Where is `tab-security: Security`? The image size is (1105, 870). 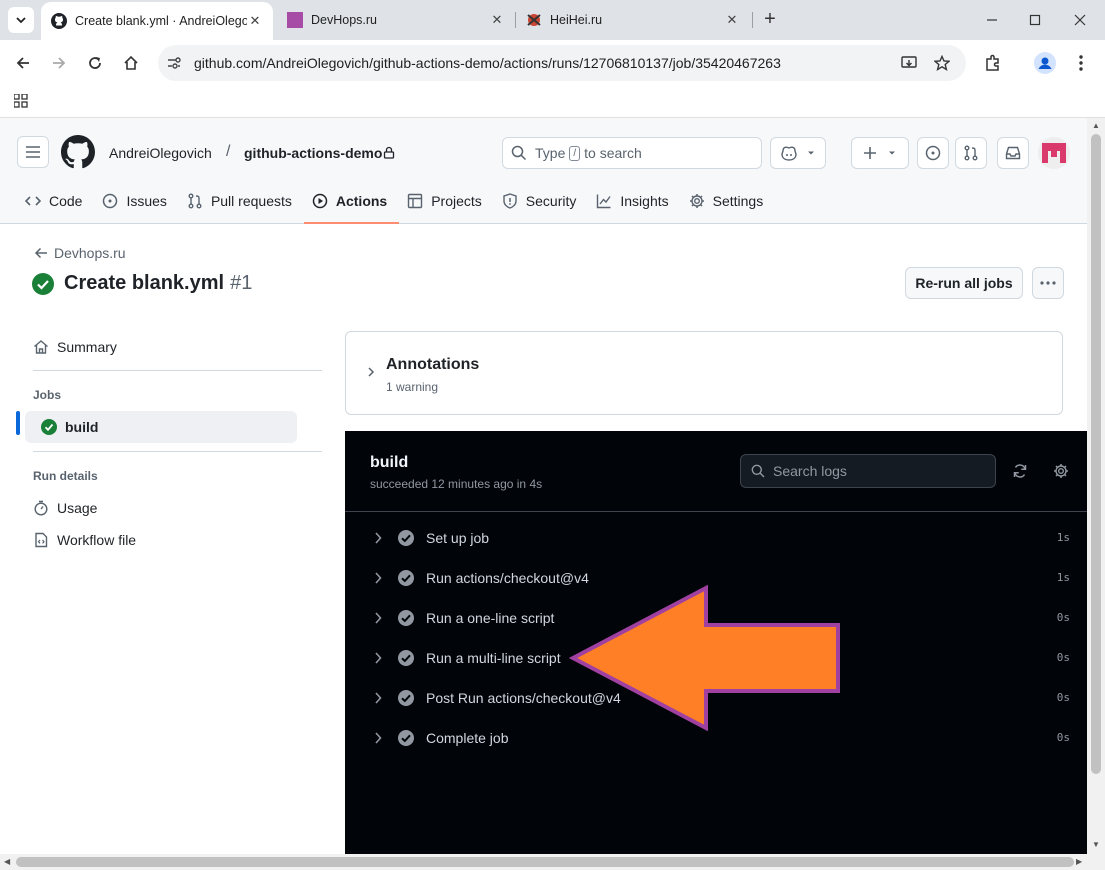
tab-security: Security is located at coordinates (541, 201).